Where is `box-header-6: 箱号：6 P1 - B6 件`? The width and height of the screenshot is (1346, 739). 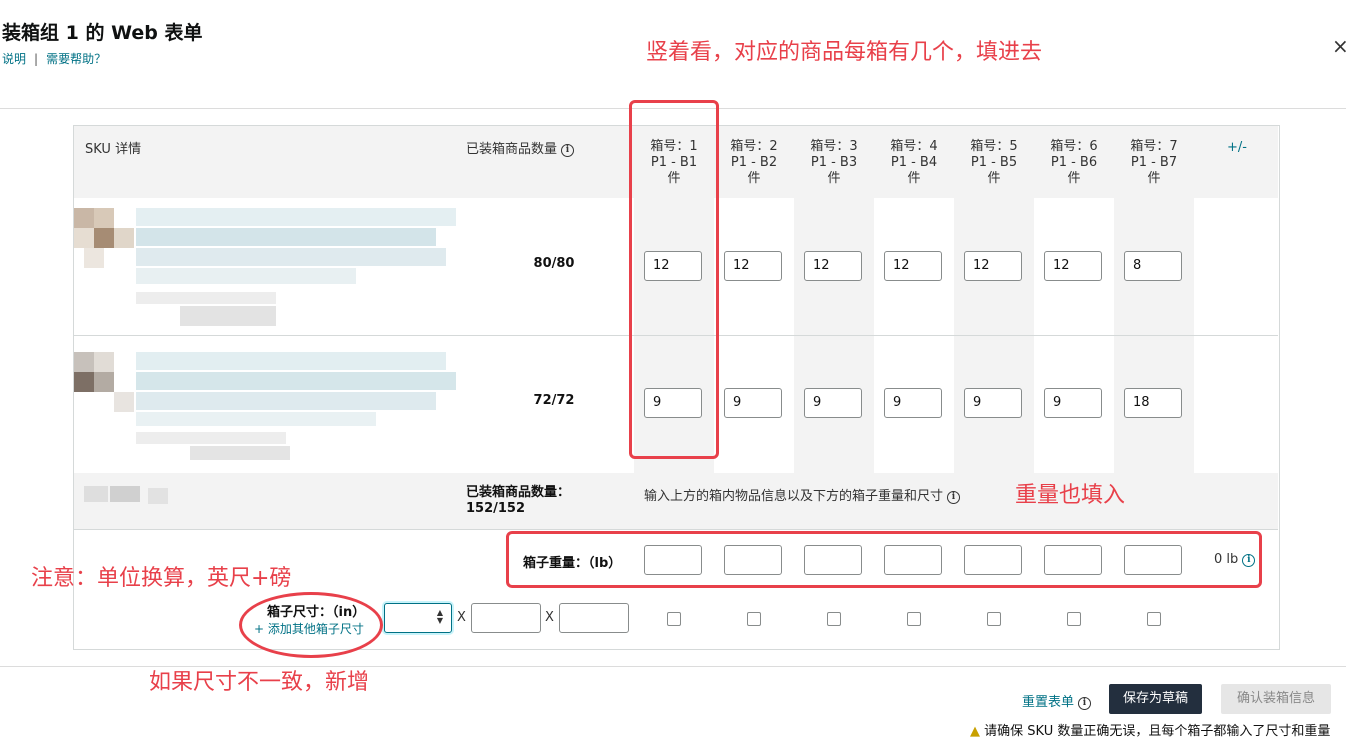
box-header-6: 箱号：6 P1 - B6 件 is located at coordinates (1074, 163).